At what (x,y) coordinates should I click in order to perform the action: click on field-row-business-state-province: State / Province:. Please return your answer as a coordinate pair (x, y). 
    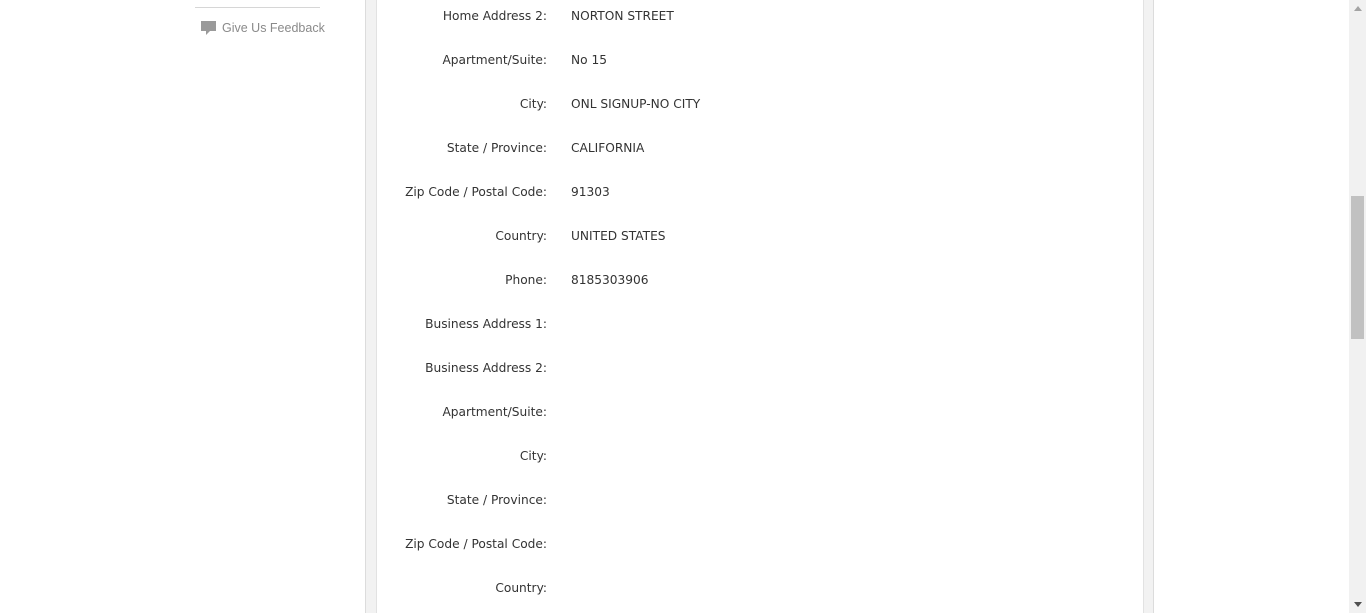
    Looking at the image, I should click on (760, 501).